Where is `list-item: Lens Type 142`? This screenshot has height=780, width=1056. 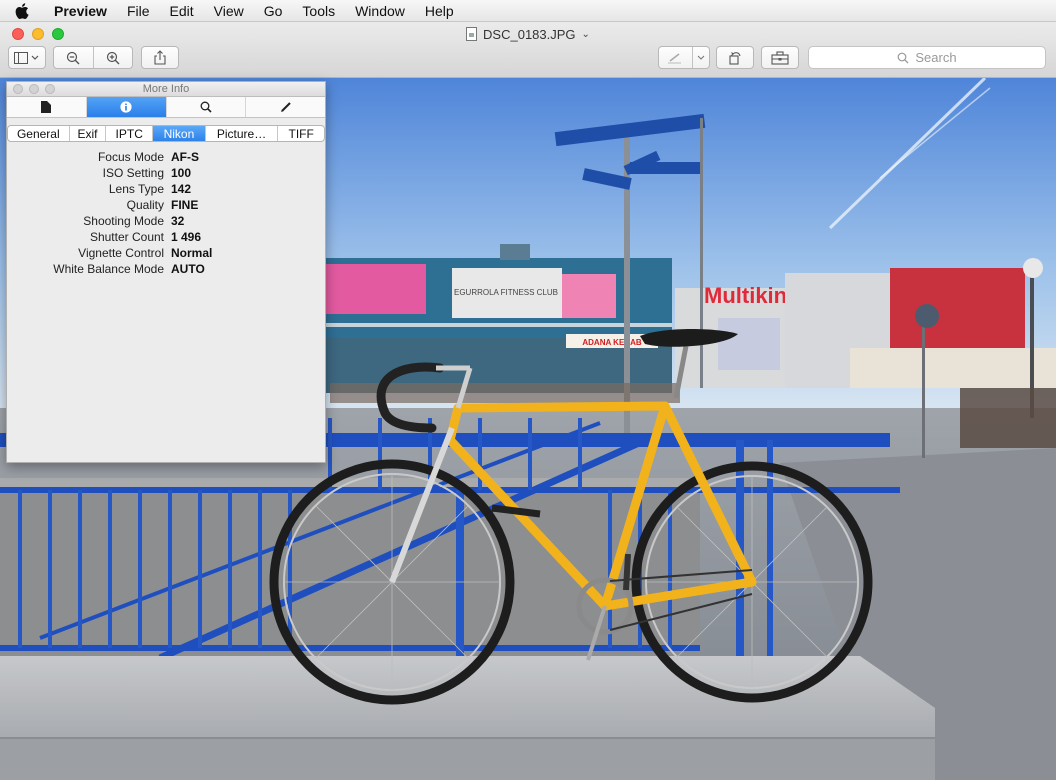
list-item: Lens Type 142 is located at coordinates (166, 189).